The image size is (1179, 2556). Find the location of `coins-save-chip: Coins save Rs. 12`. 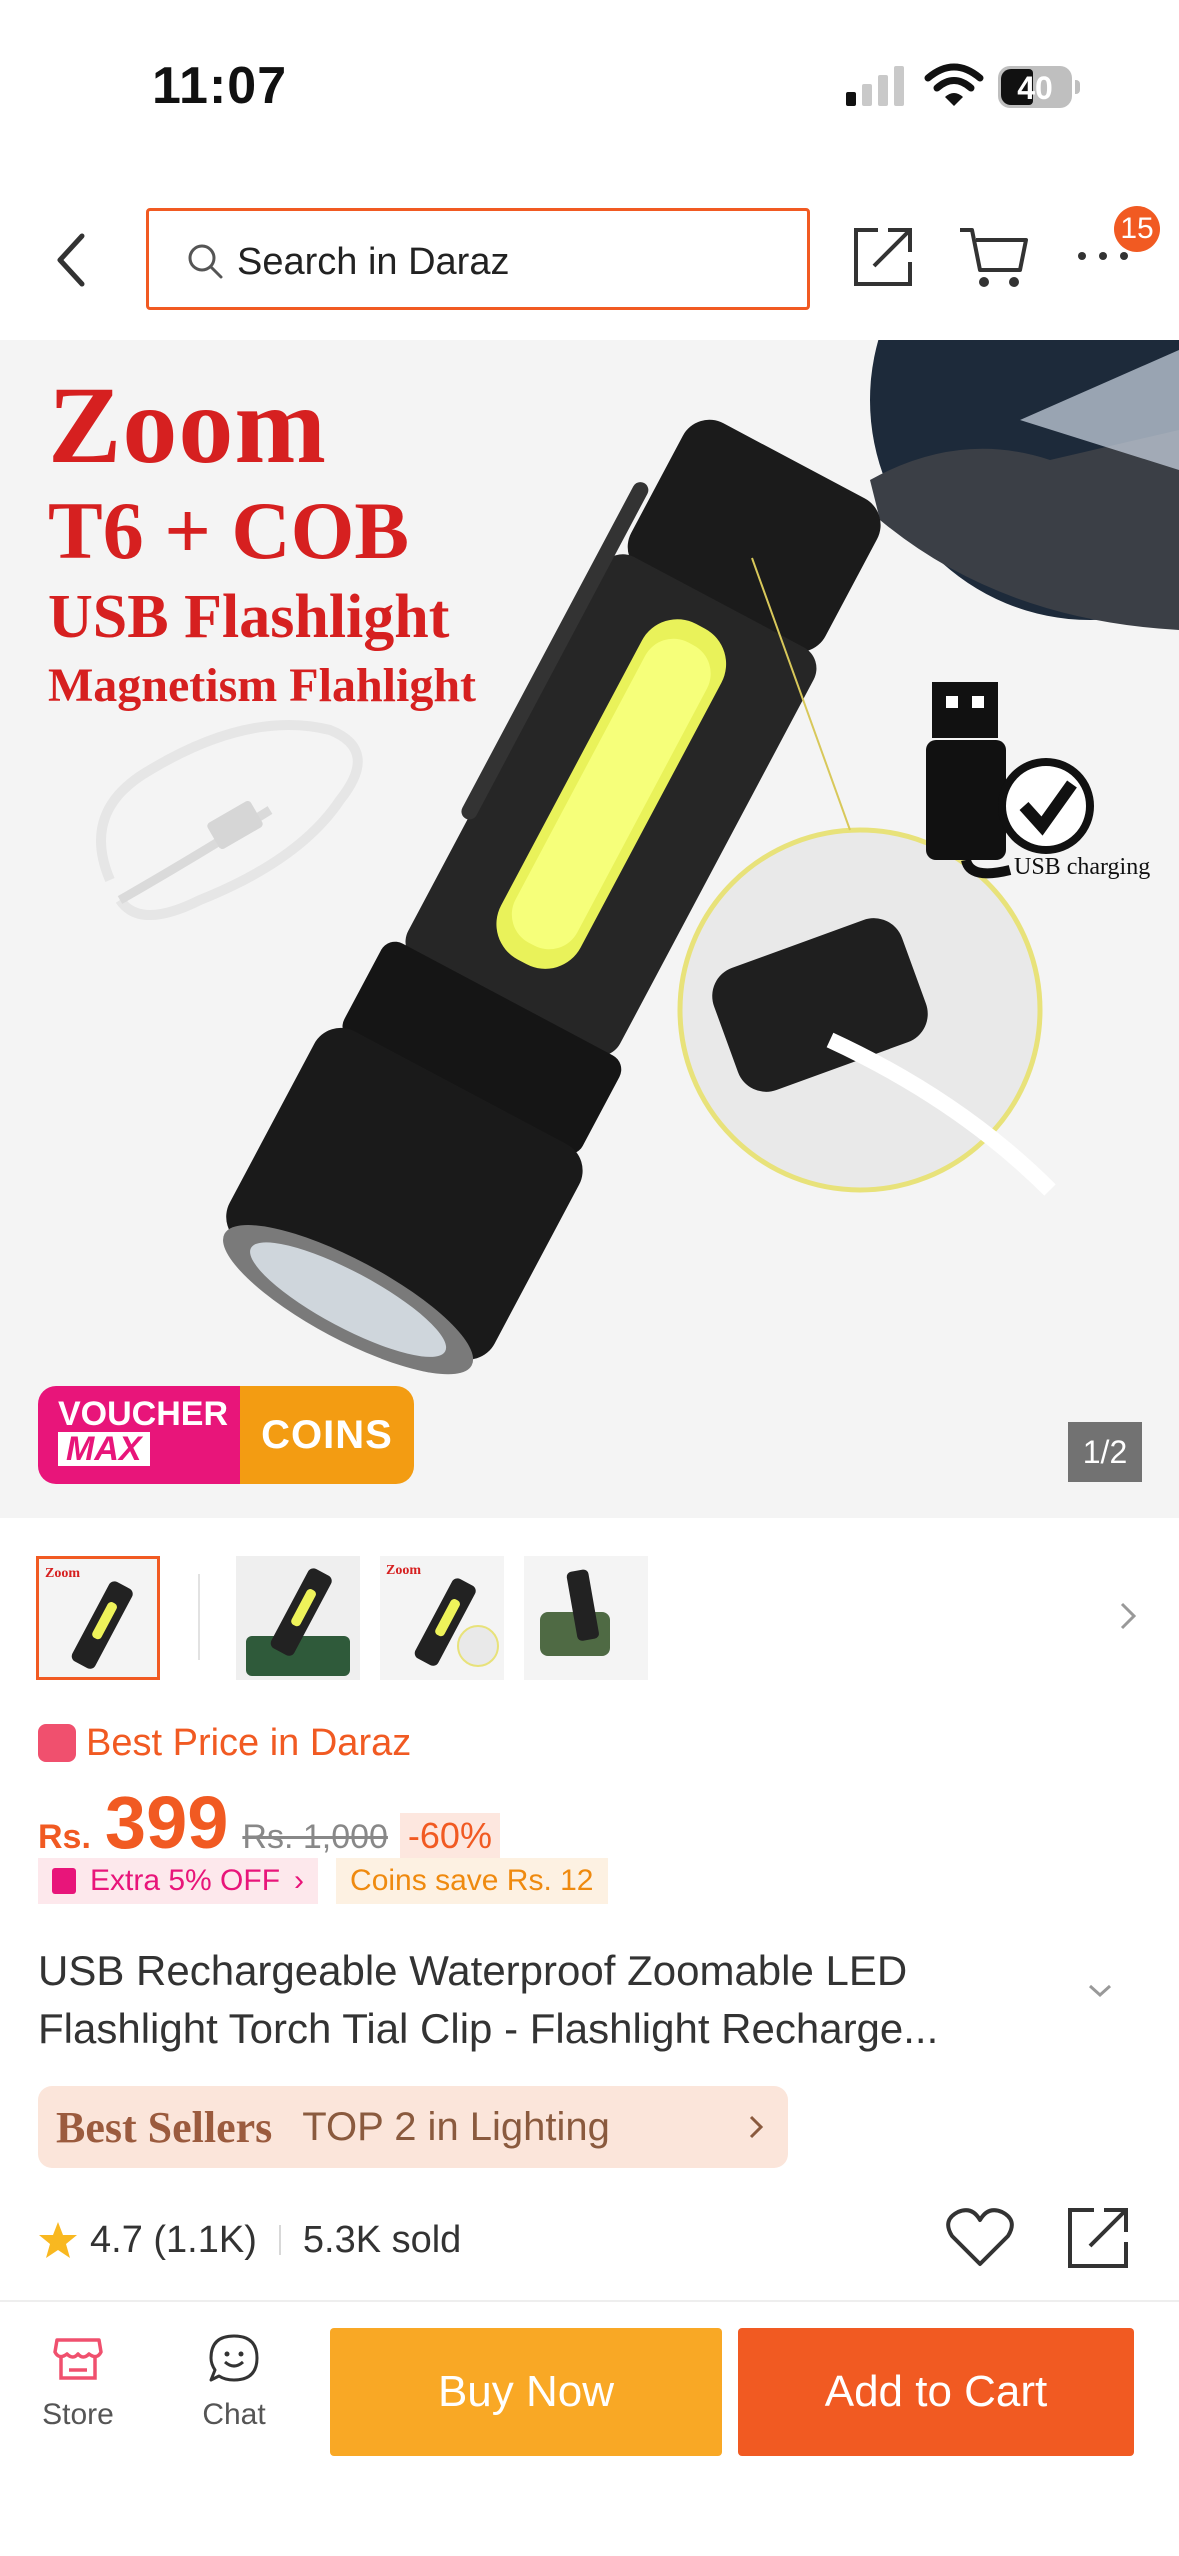

coins-save-chip: Coins save Rs. 12 is located at coordinates (472, 1881).